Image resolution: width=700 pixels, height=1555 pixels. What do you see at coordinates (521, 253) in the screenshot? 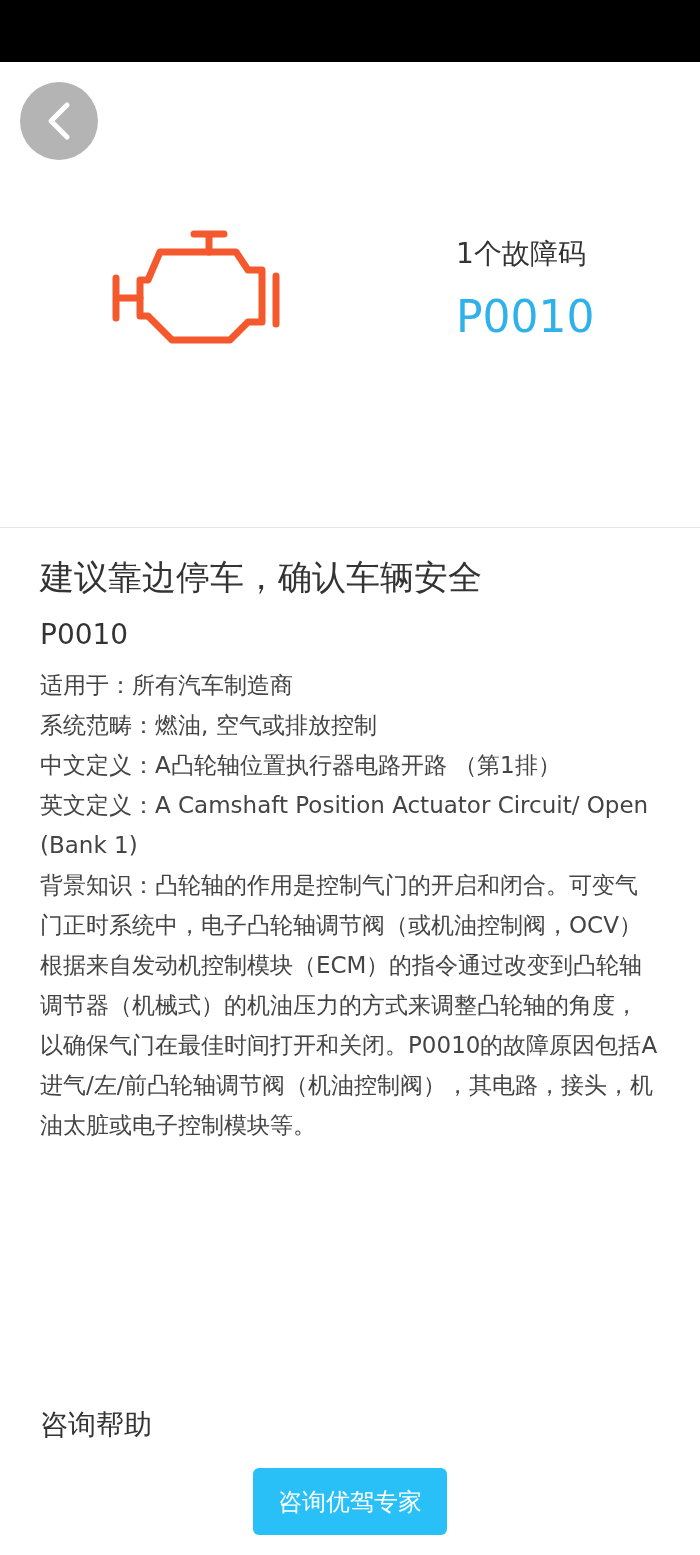
I see `fault-count: 1个故障码` at bounding box center [521, 253].